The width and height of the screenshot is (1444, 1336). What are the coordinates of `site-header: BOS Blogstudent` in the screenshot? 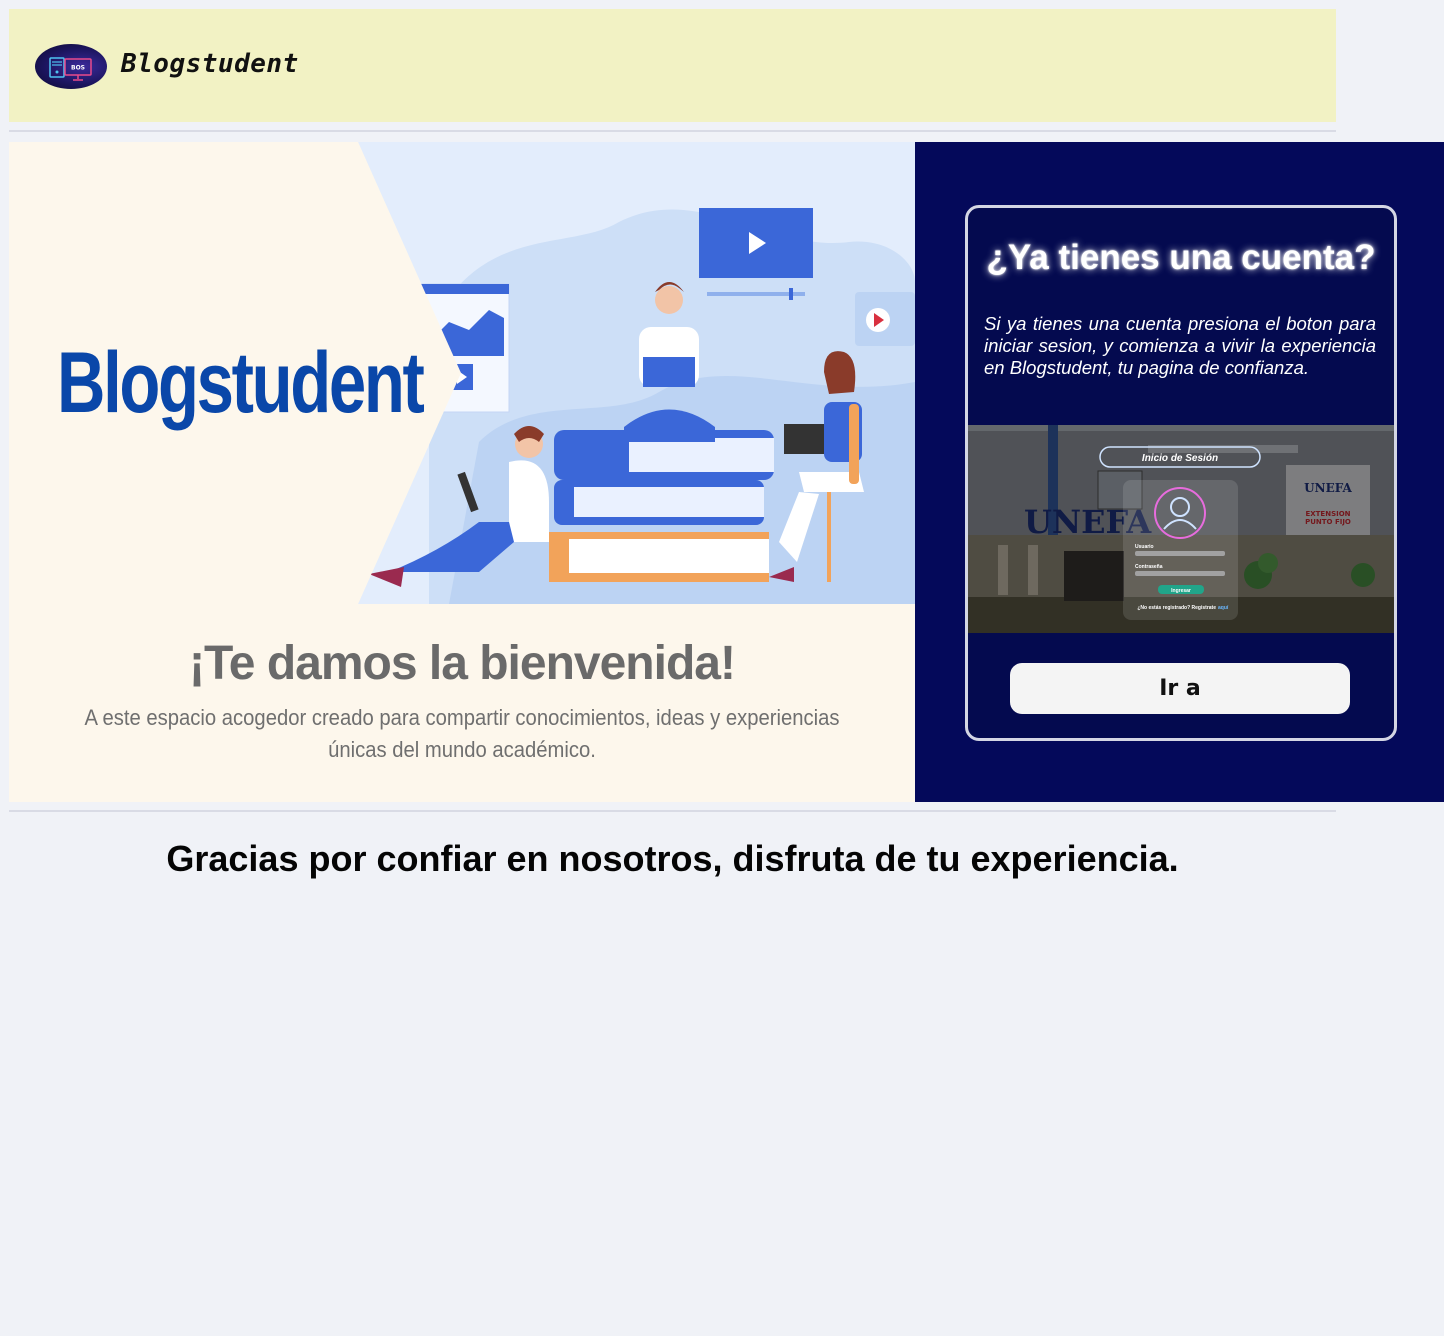 It's located at (672, 65).